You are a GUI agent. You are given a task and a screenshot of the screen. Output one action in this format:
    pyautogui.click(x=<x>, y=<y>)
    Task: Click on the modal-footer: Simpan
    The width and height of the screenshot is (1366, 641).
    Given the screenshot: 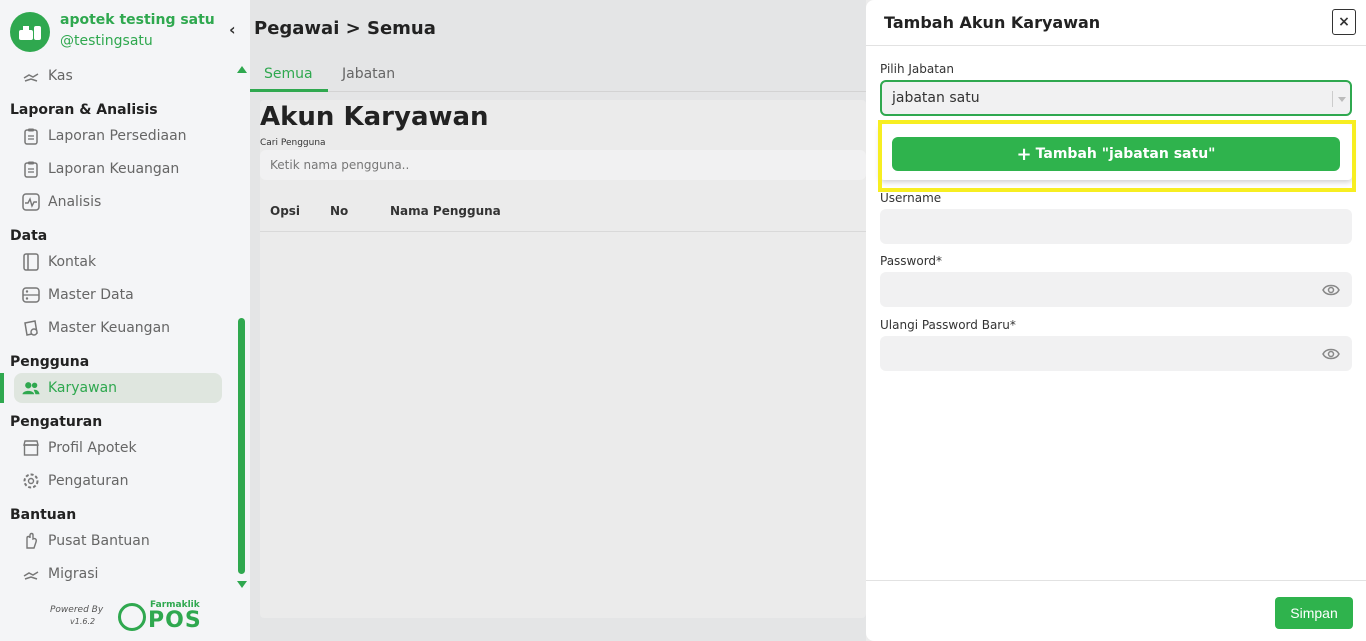 What is the action you would take?
    pyautogui.click(x=1116, y=610)
    